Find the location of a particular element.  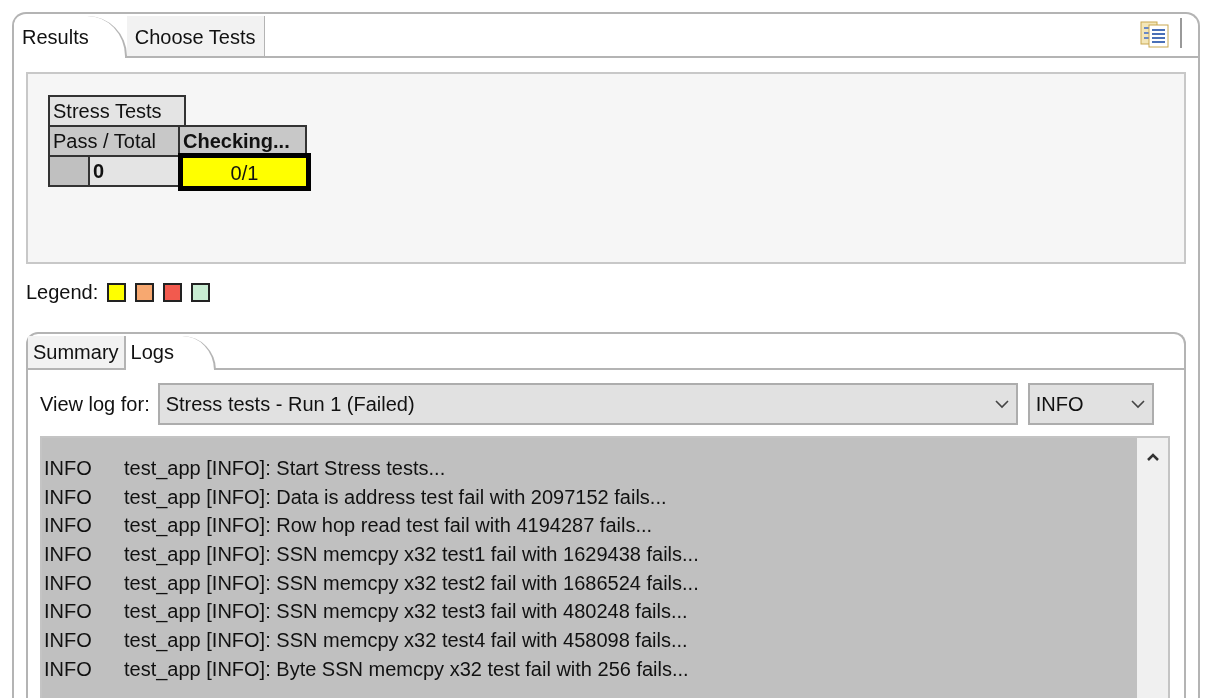

legend-label: Legend: is located at coordinates (62, 292).